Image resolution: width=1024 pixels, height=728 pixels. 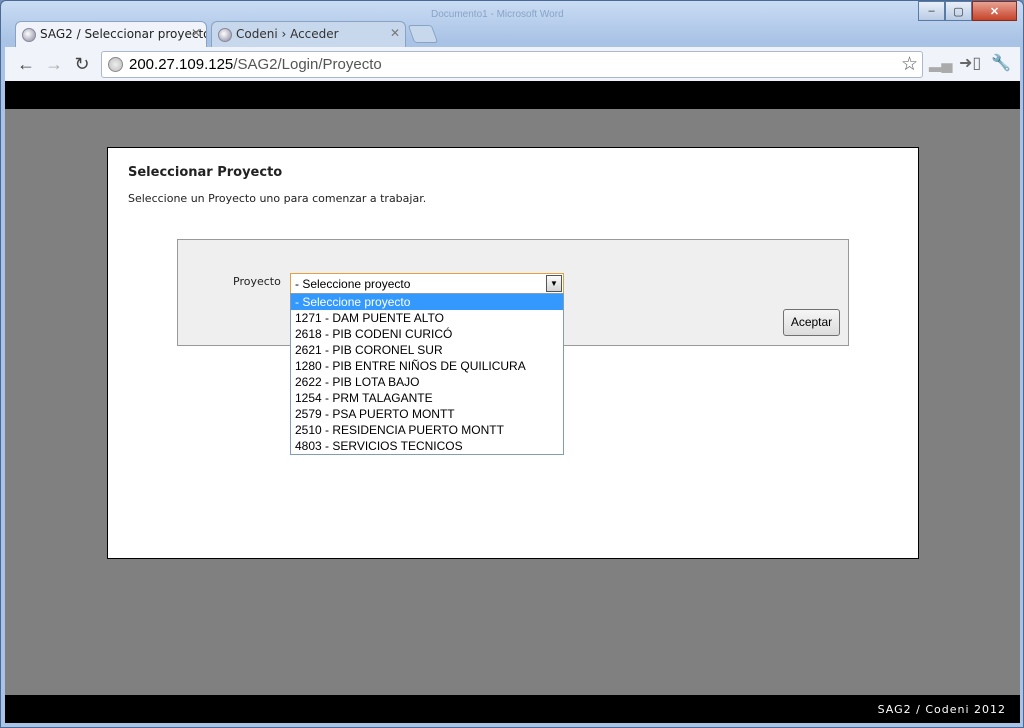 I want to click on signal-bars-icon: ▂▄, so click(x=941, y=63).